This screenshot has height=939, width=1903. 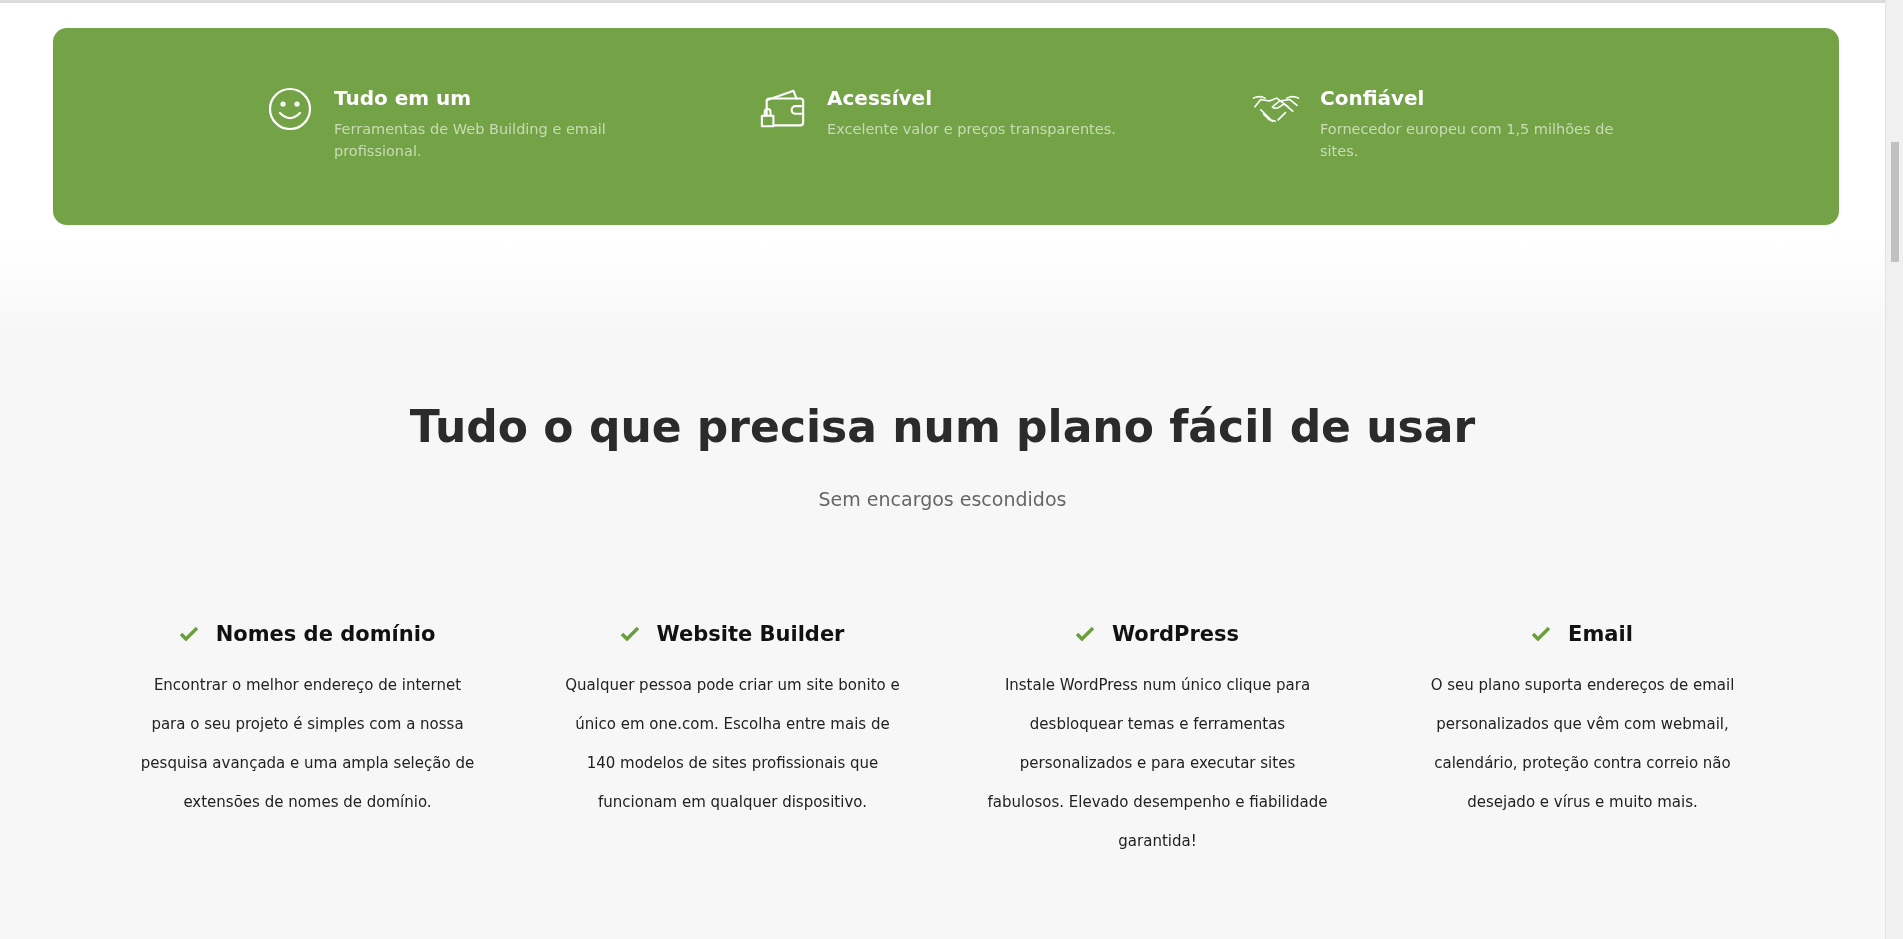 What do you see at coordinates (325, 634) in the screenshot?
I see `feature-title: Nomes de domínio` at bounding box center [325, 634].